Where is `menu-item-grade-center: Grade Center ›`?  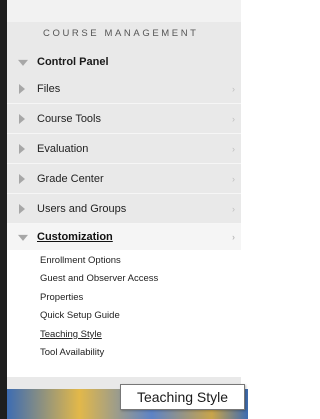 menu-item-grade-center: Grade Center › is located at coordinates (124, 179).